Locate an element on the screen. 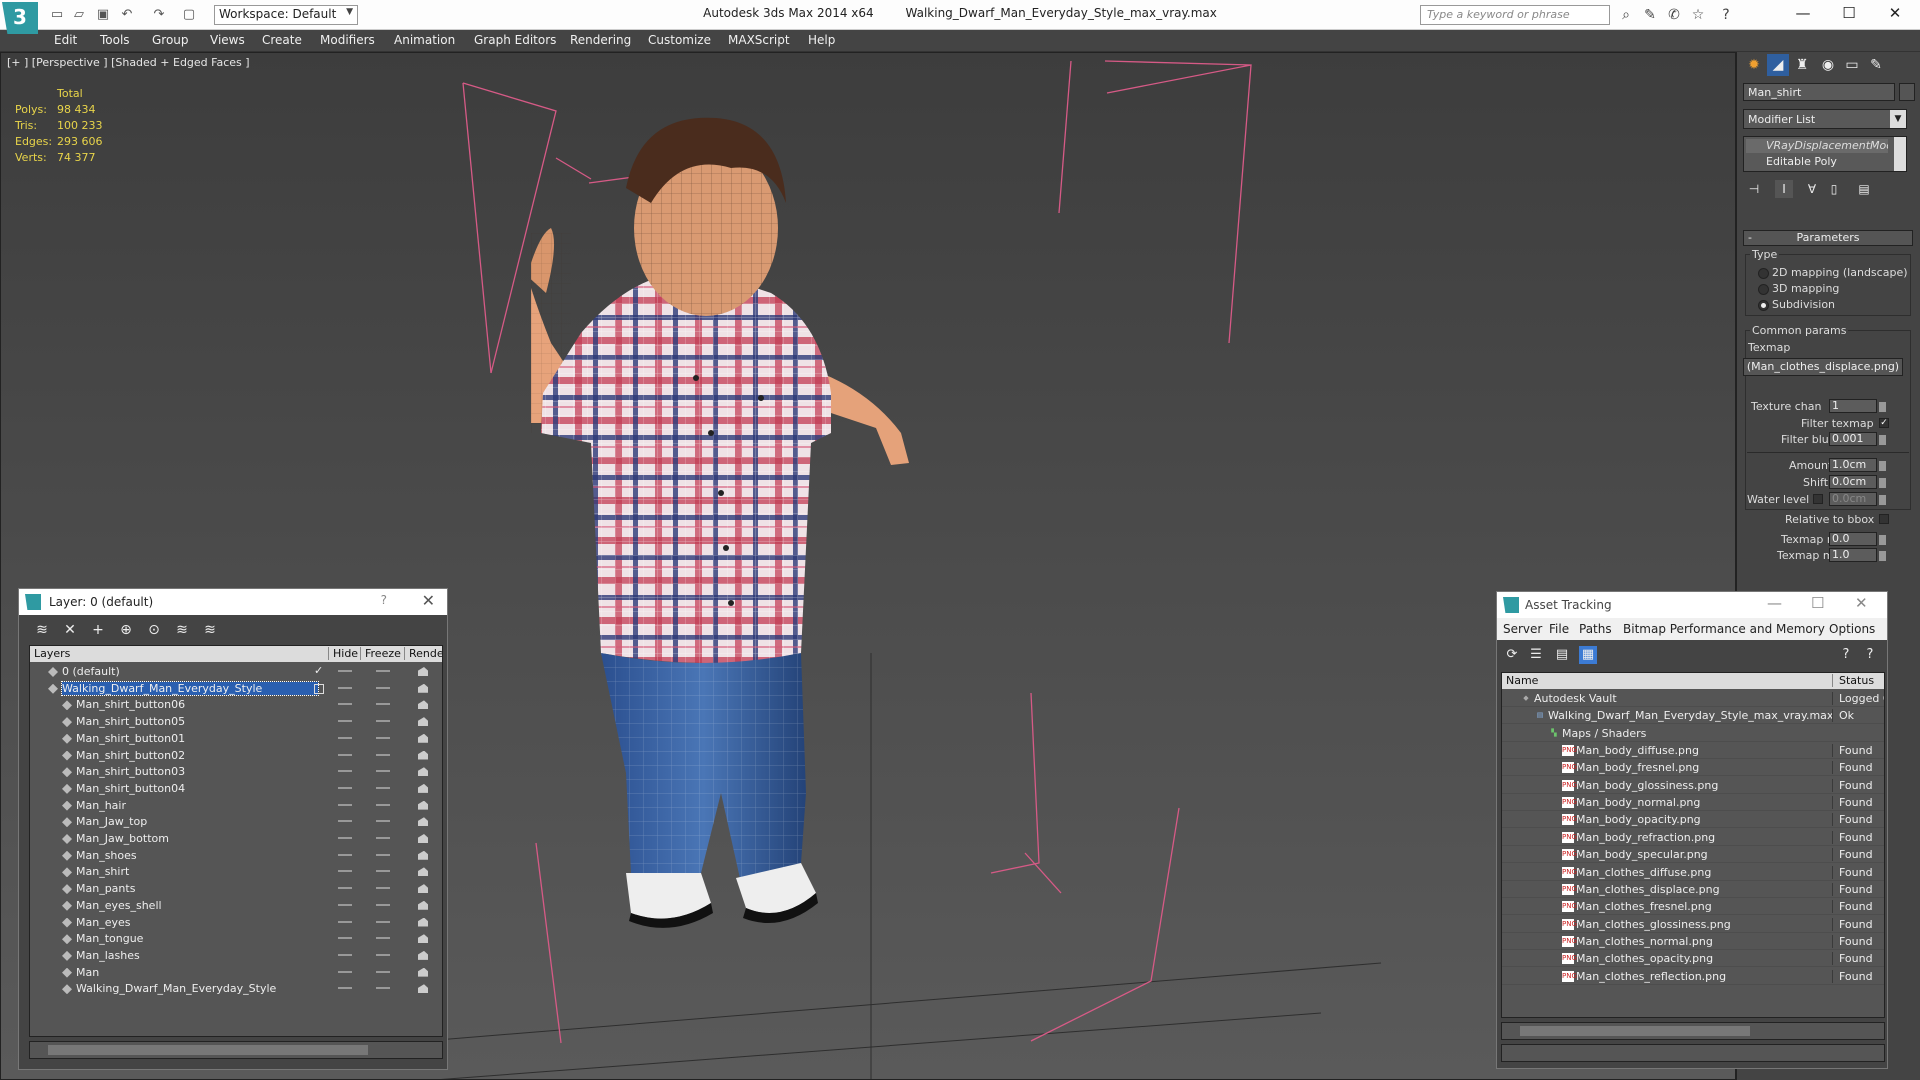 The image size is (1920, 1080). layer-row: Walking_Dwarf_Man_Everyday_Style is located at coordinates (236, 688).